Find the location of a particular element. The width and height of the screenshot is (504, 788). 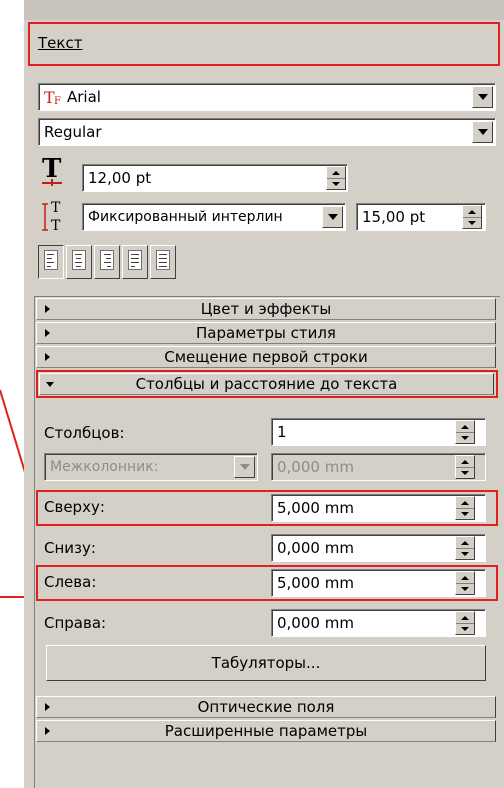

section-optical-margins: Оптические поля is located at coordinates (266, 707).